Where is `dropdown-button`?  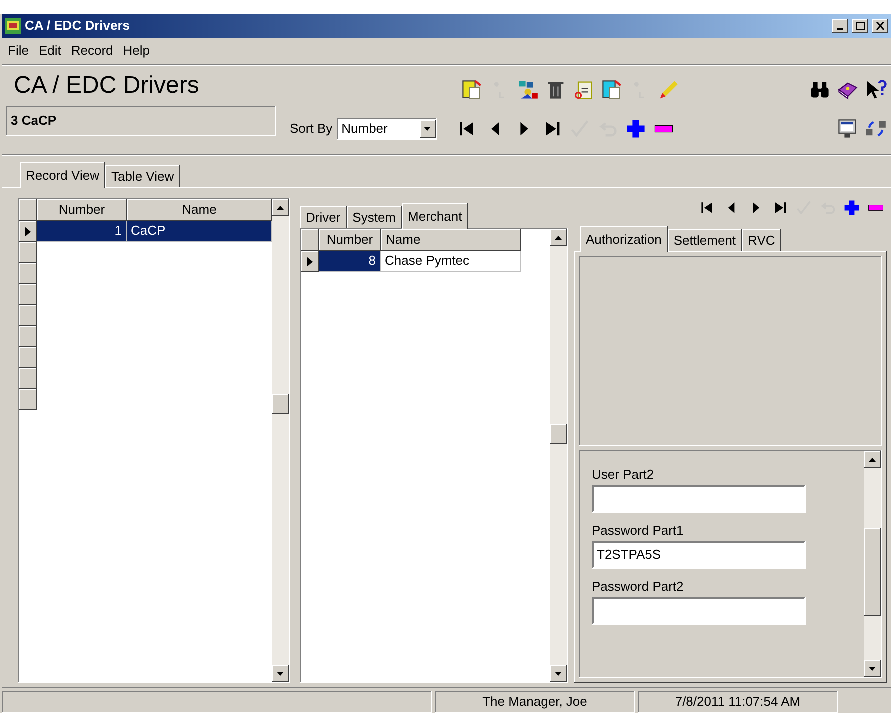 dropdown-button is located at coordinates (428, 129).